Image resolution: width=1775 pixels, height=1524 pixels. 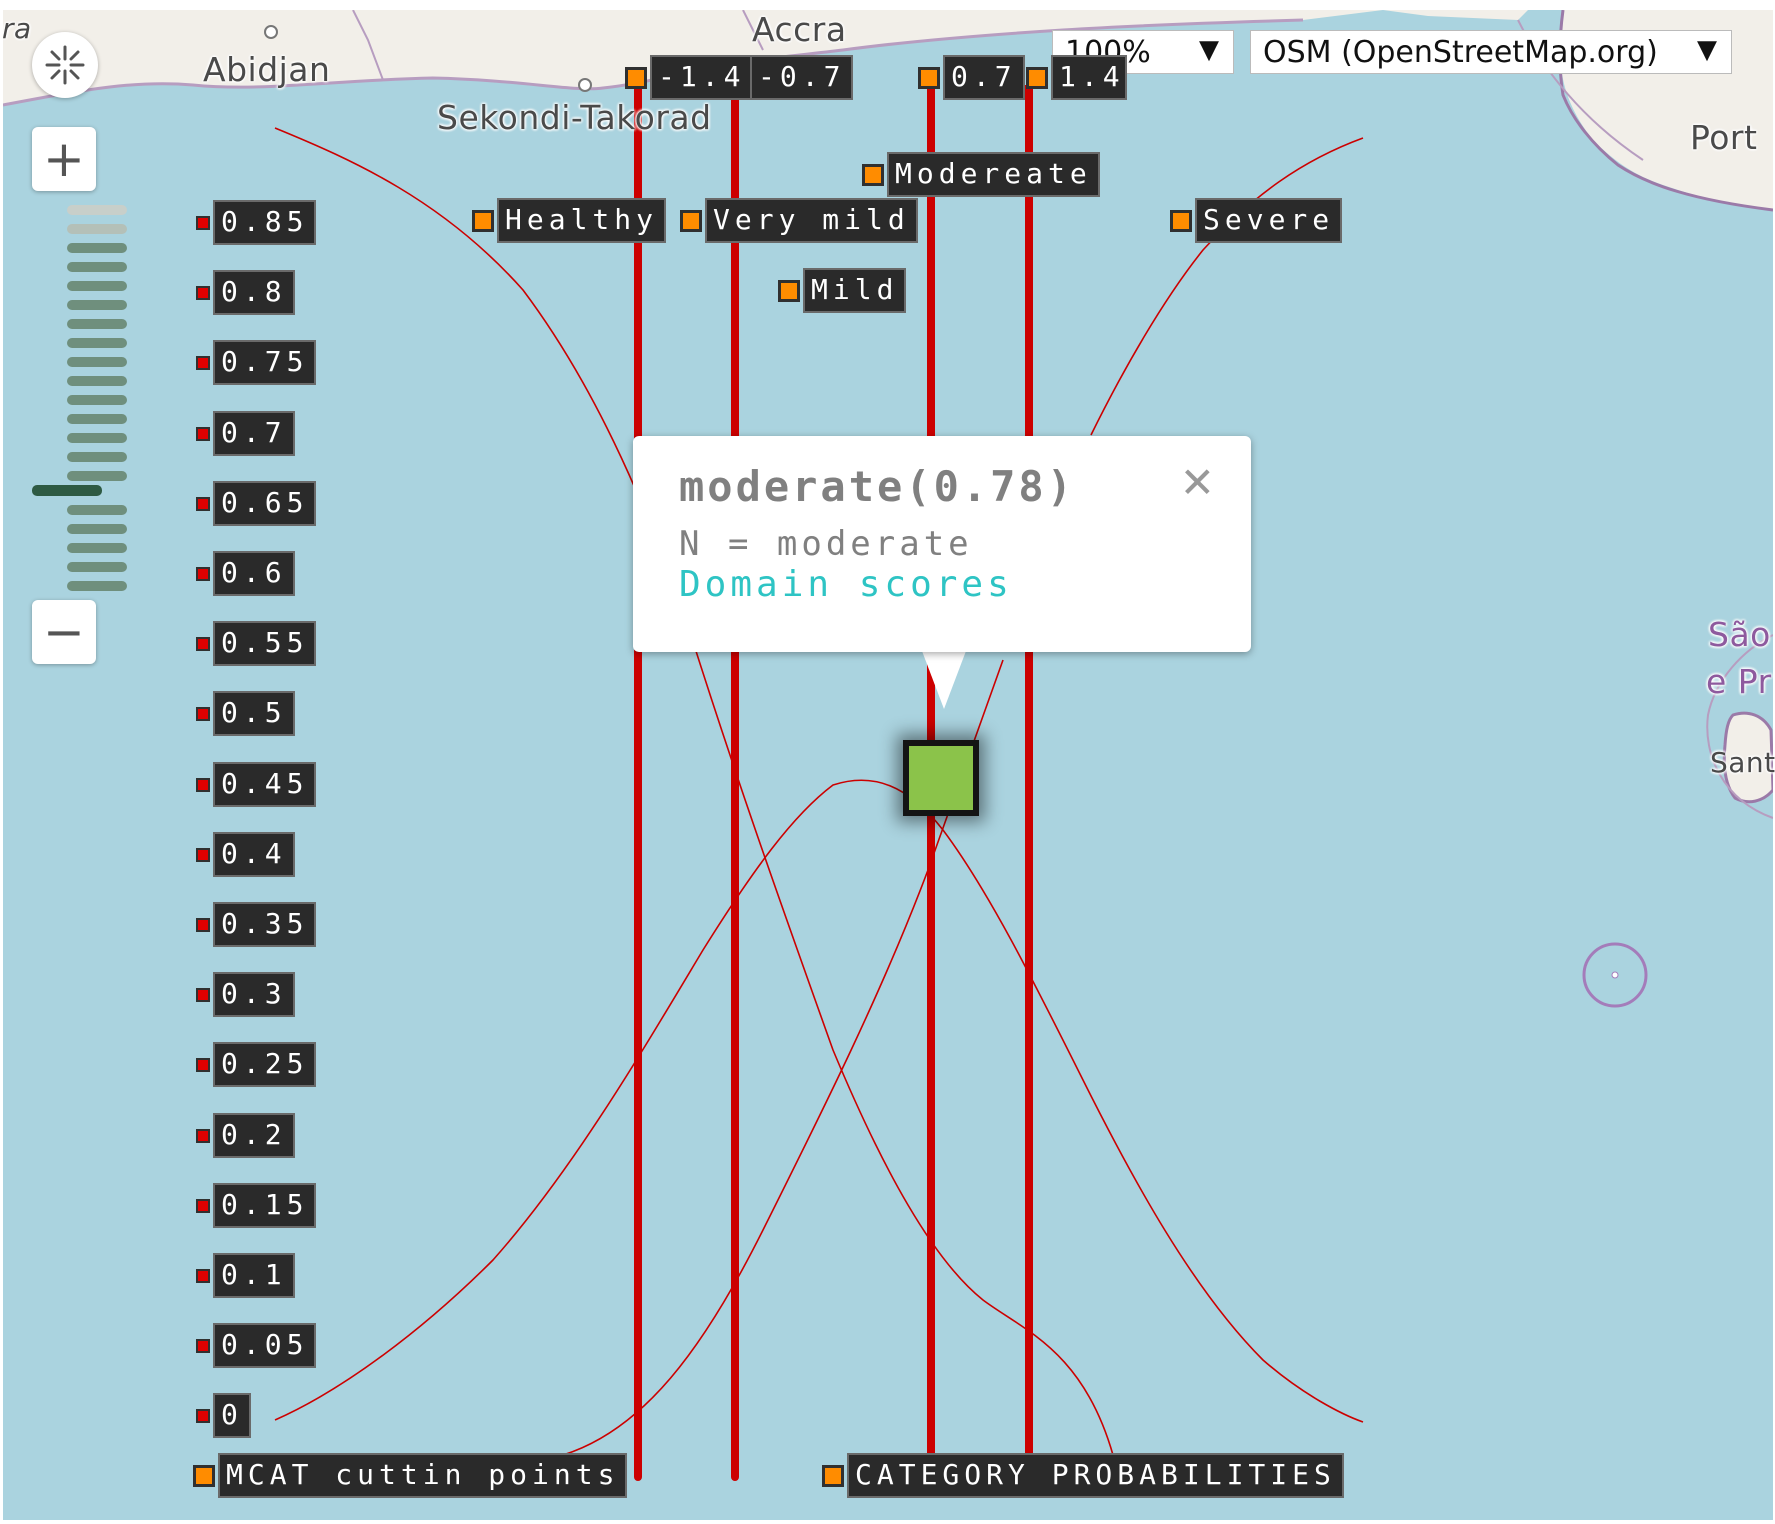 I want to click on y-axis-marker: 0.3, so click(x=245, y=994).